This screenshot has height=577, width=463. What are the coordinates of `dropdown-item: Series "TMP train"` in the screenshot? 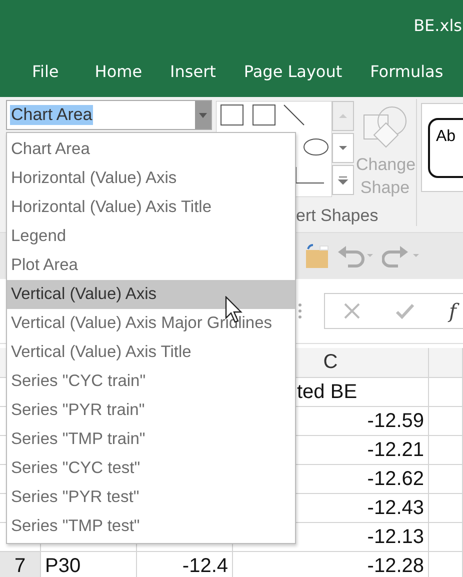 It's located at (151, 439).